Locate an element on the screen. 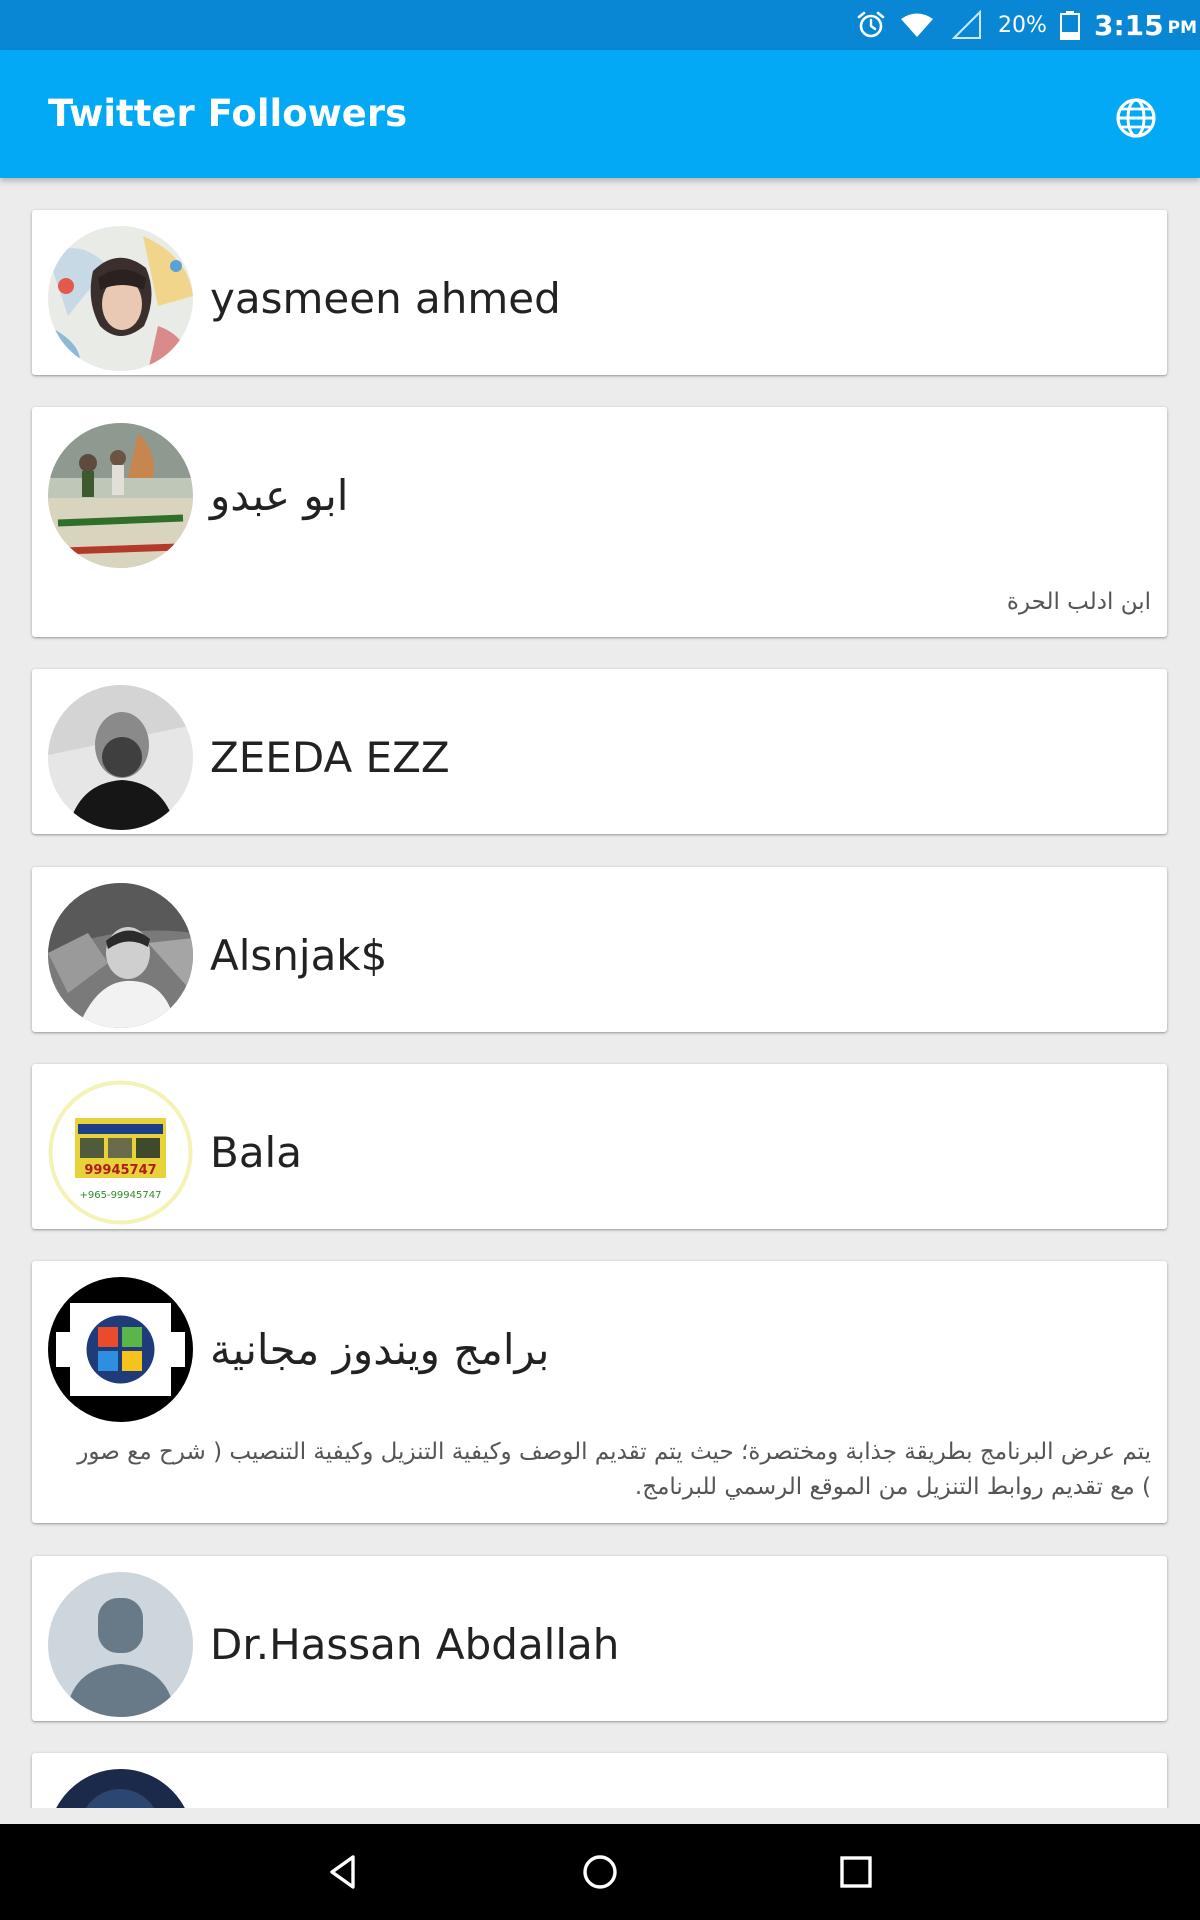 This screenshot has width=1200, height=1920. signal-icon is located at coordinates (967, 25).